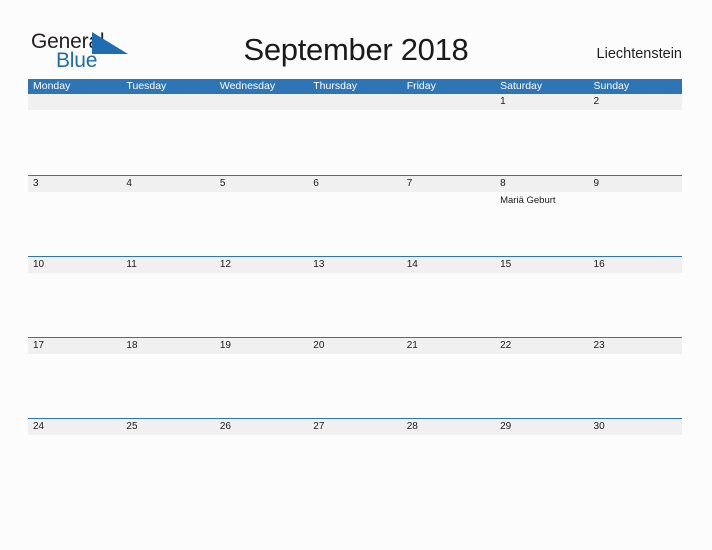  What do you see at coordinates (448, 184) in the screenshot?
I see `day-number: 7` at bounding box center [448, 184].